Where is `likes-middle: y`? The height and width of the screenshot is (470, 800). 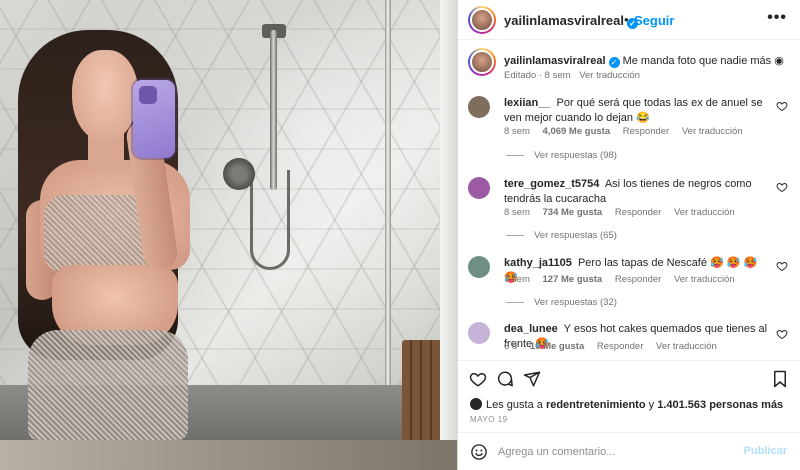
likes-middle: y is located at coordinates (651, 405).